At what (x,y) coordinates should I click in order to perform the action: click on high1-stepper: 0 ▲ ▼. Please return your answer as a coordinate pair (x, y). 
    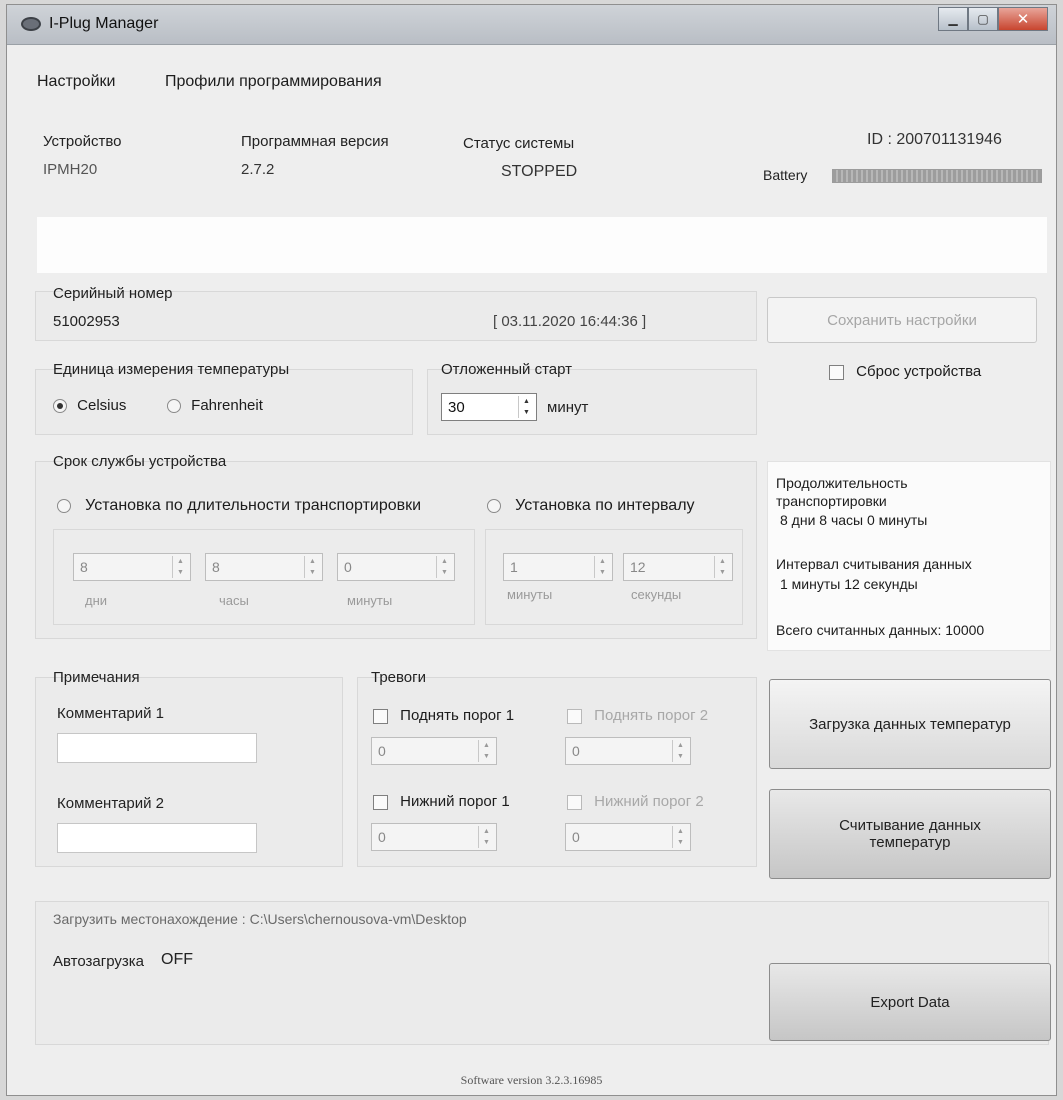
    Looking at the image, I should click on (434, 751).